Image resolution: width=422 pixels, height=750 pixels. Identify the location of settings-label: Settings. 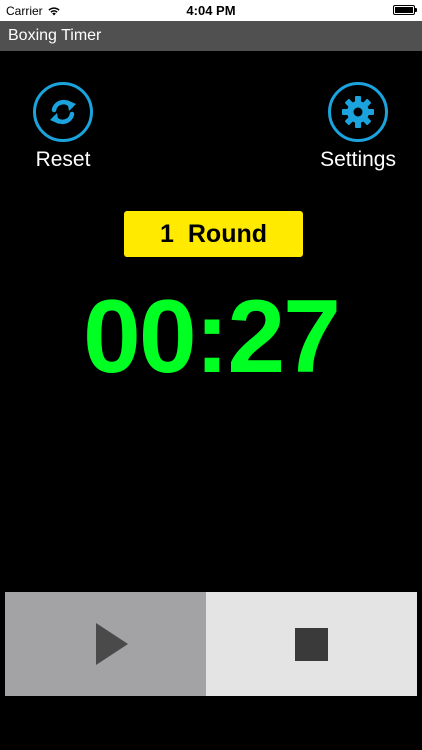
(358, 159).